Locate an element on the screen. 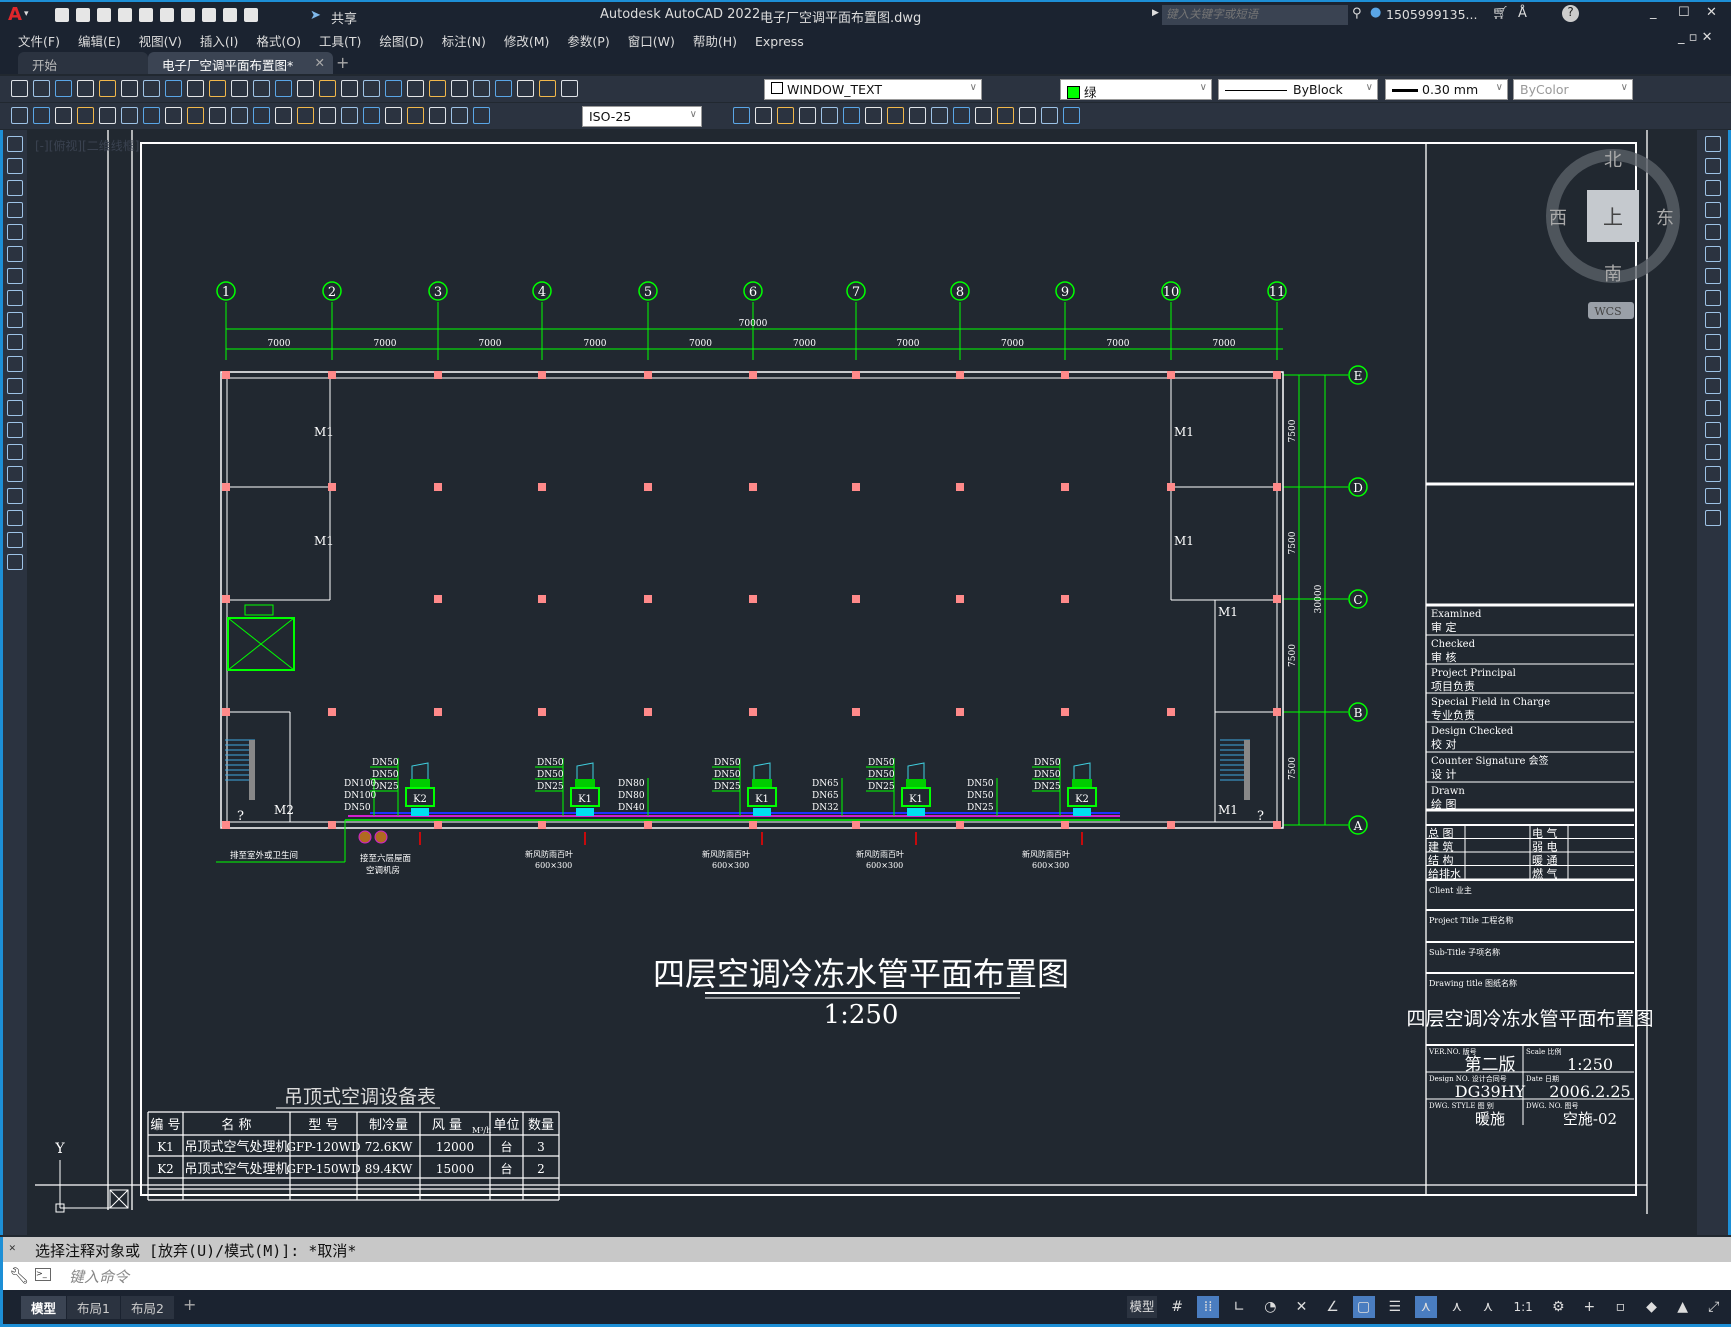 This screenshot has height=1327, width=1731. share-button: 共享 is located at coordinates (344, 17).